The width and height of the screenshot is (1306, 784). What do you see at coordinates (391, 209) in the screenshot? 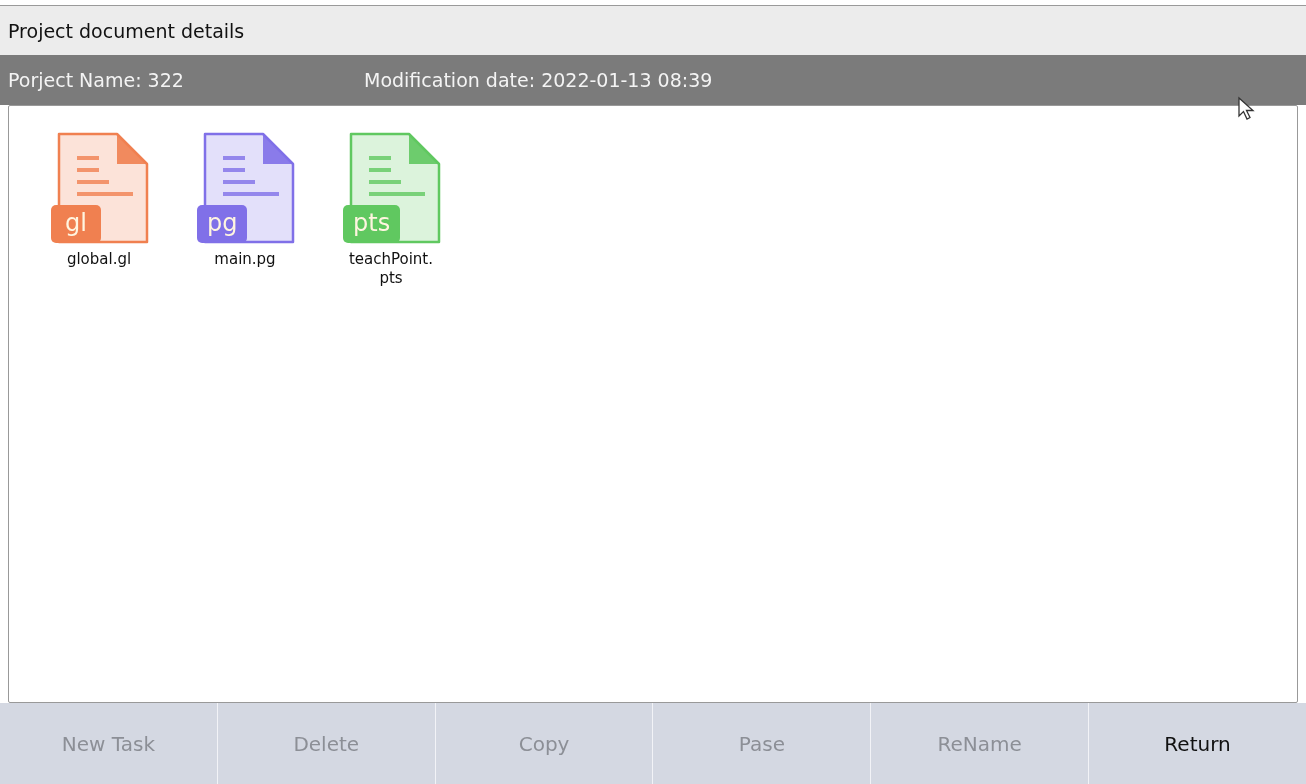
I see `file-item: pts teachPoint.pts` at bounding box center [391, 209].